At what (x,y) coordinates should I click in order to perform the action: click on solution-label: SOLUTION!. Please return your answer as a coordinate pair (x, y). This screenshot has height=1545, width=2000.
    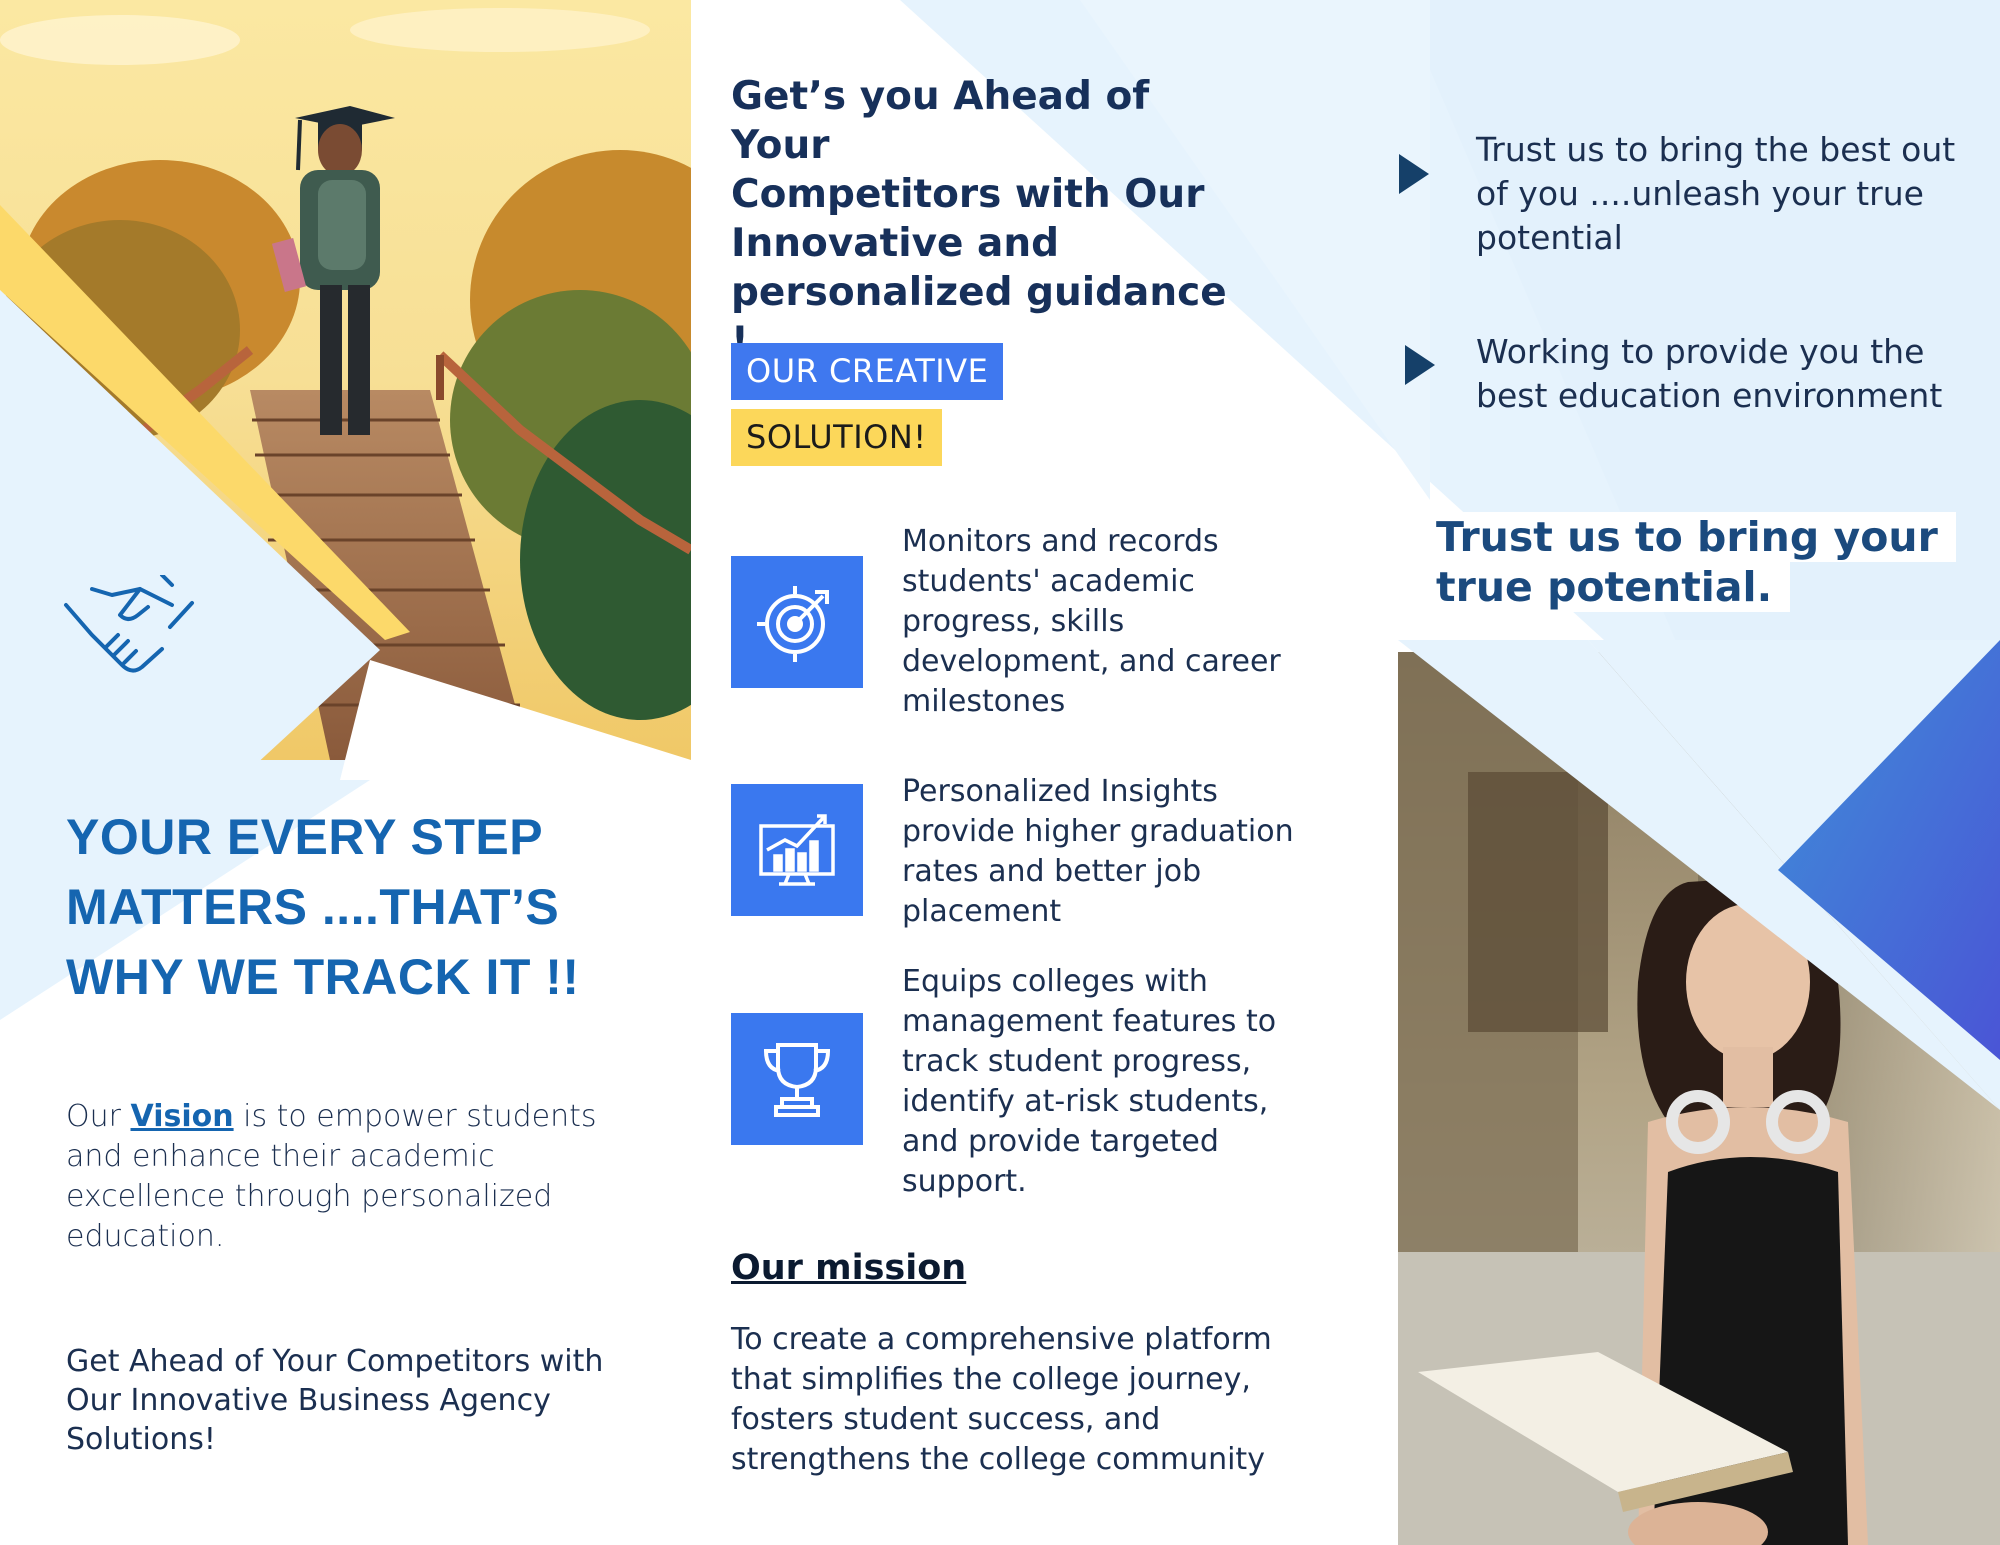
    Looking at the image, I should click on (836, 437).